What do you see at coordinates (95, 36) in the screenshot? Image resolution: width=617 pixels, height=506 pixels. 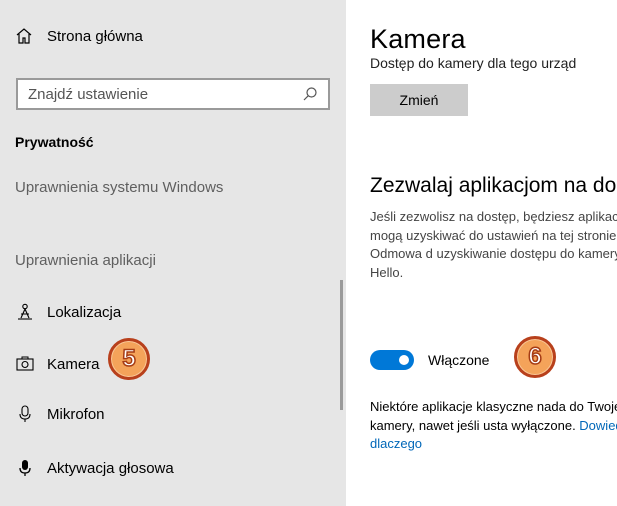 I see `home-label: Strona główna` at bounding box center [95, 36].